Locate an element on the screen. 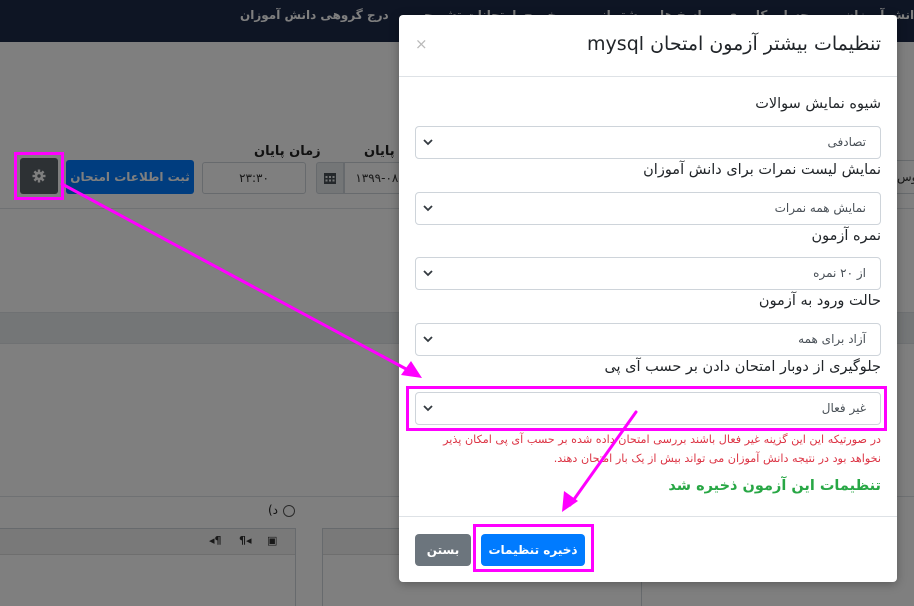 The width and height of the screenshot is (914, 606). annotation-arrowhead is located at coordinates (570, 501).